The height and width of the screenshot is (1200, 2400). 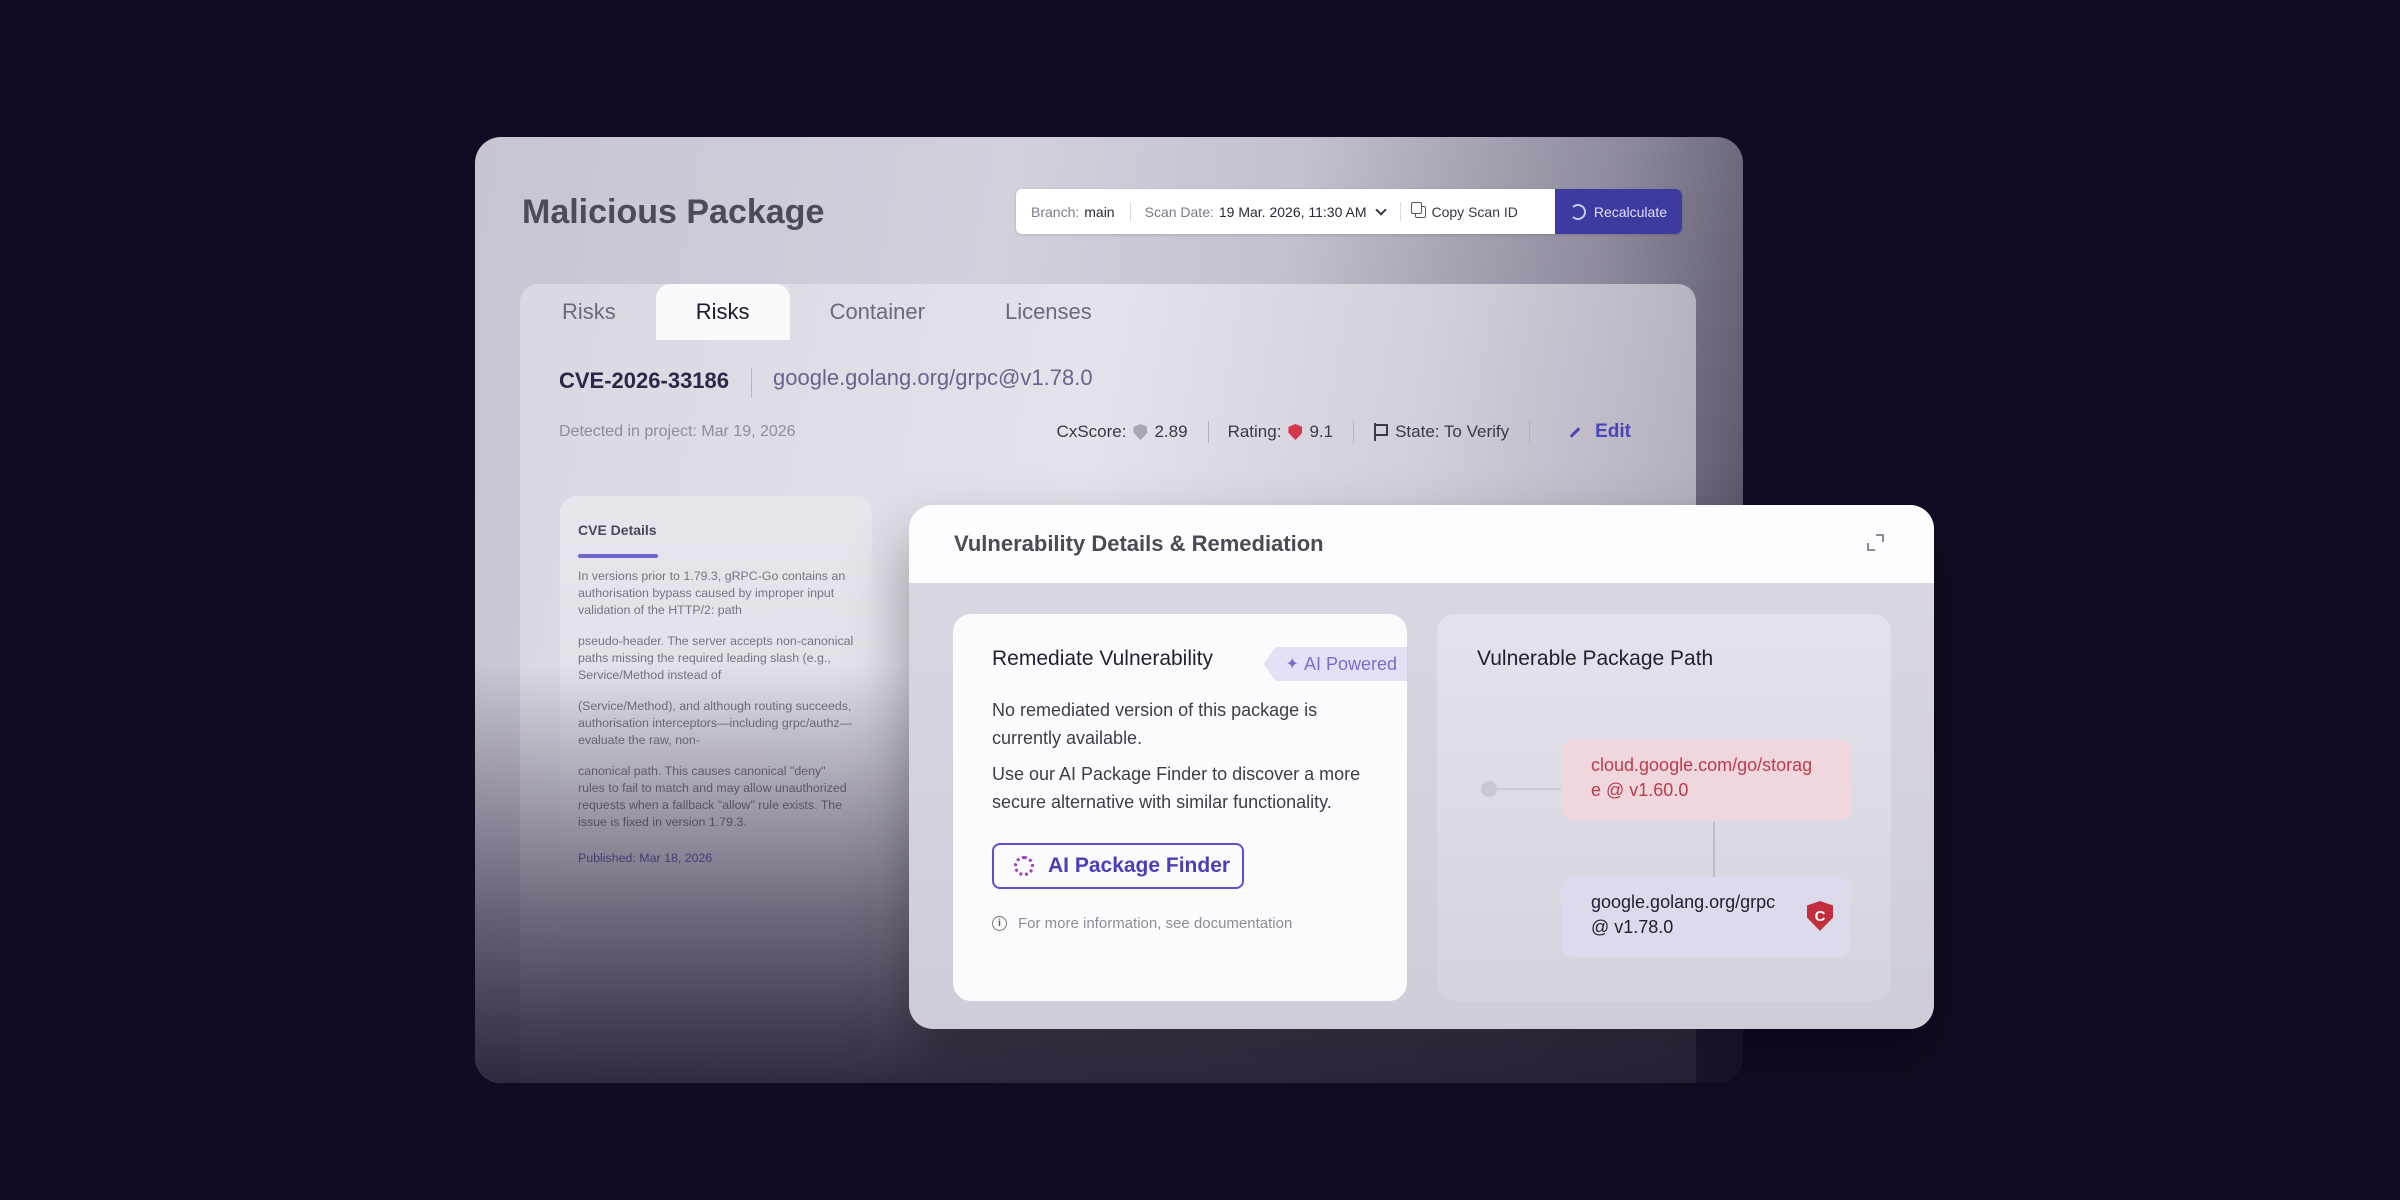 What do you see at coordinates (1091, 431) in the screenshot?
I see `cxscore-label: CxScore:` at bounding box center [1091, 431].